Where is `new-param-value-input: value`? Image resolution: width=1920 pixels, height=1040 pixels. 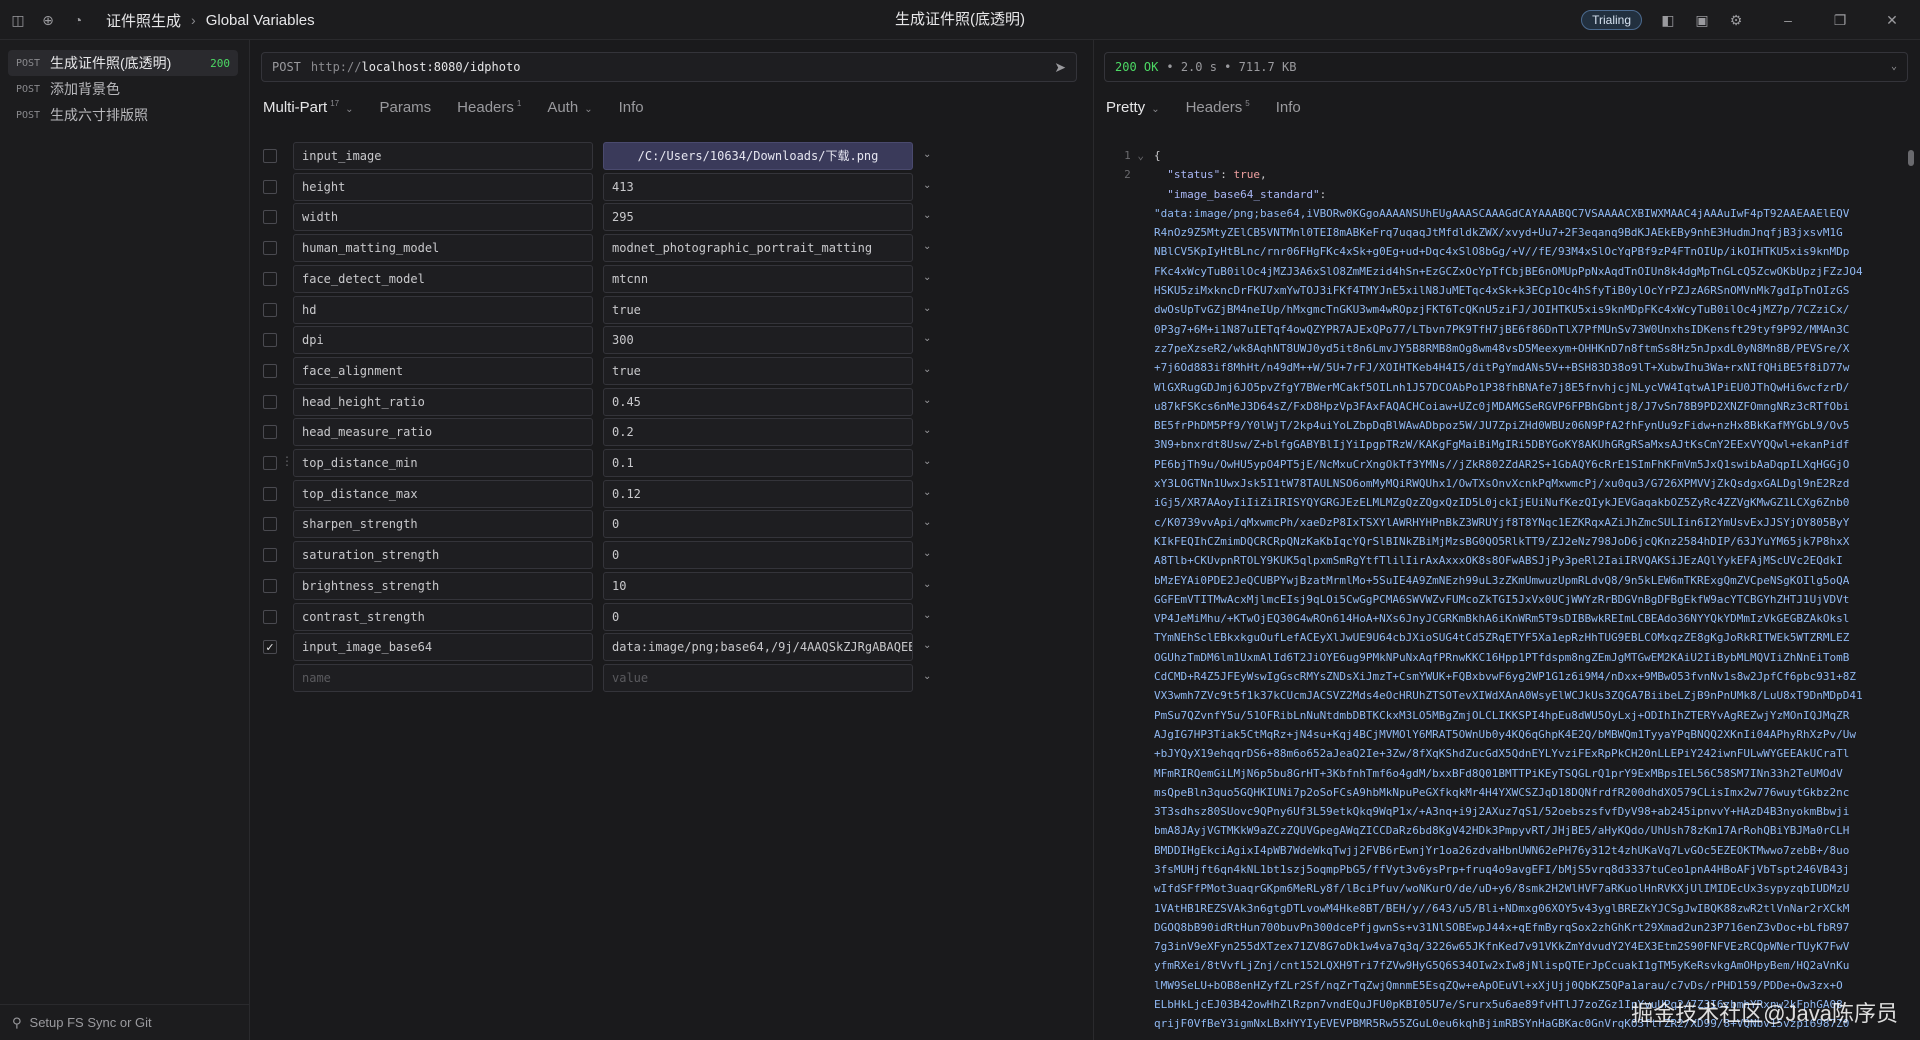 new-param-value-input: value is located at coordinates (758, 677).